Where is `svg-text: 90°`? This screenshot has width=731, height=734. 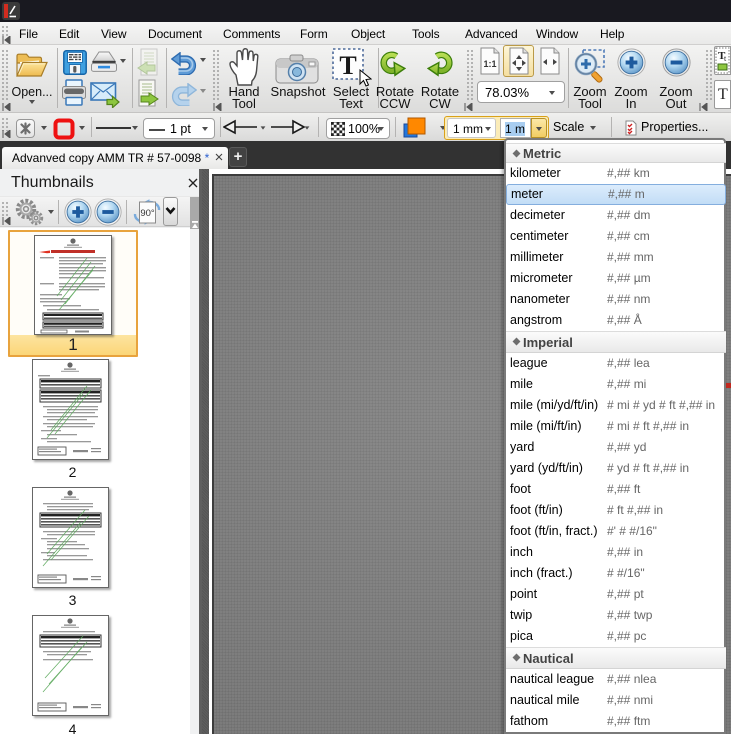
svg-text: 90° is located at coordinates (147, 213).